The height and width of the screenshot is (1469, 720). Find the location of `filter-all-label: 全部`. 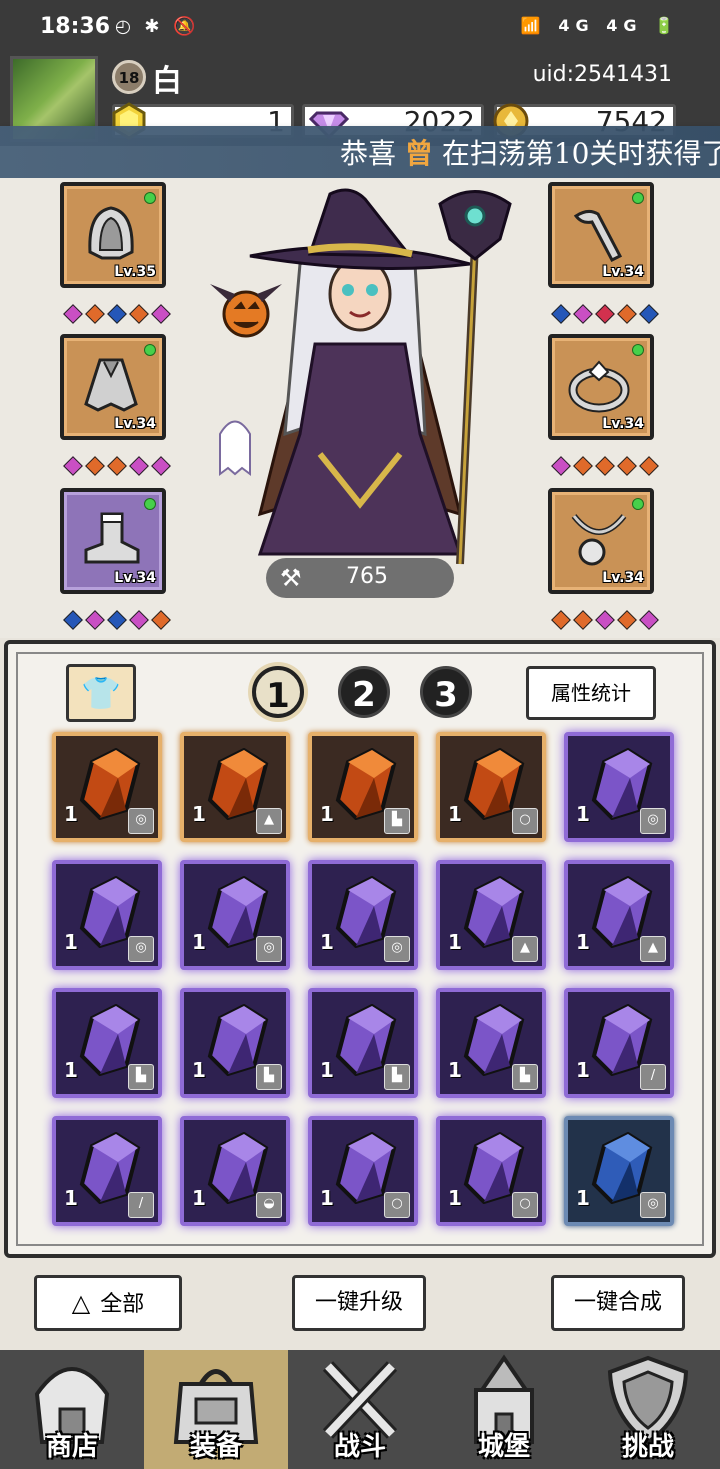

filter-all-label: 全部 is located at coordinates (122, 1304).